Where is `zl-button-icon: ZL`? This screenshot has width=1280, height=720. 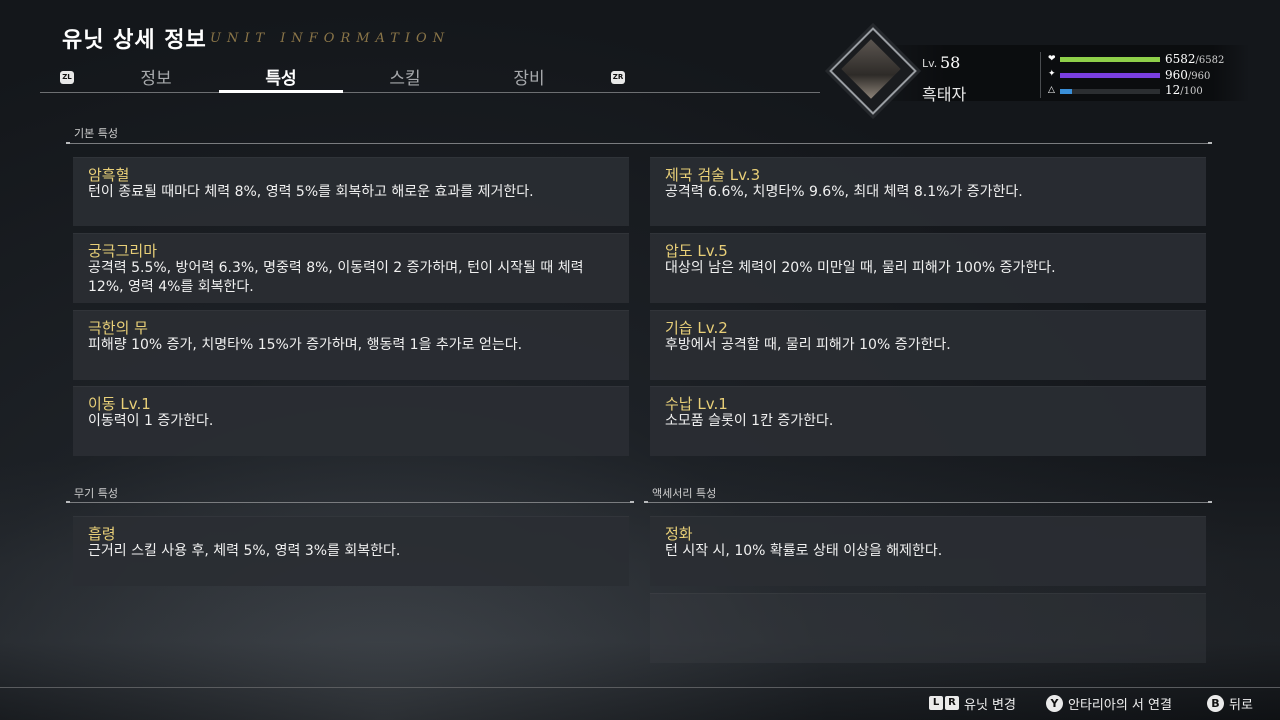
zl-button-icon: ZL is located at coordinates (67, 77).